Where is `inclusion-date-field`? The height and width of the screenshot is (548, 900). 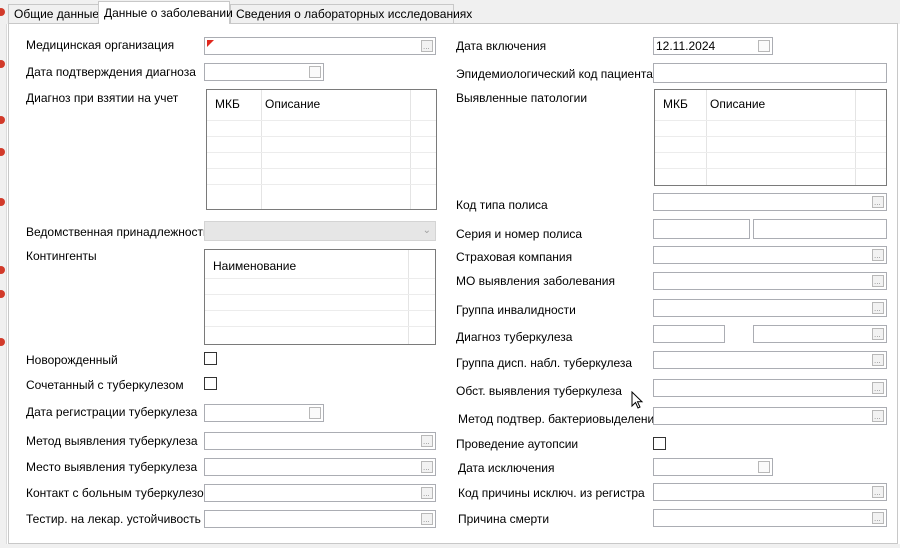 inclusion-date-field is located at coordinates (713, 46).